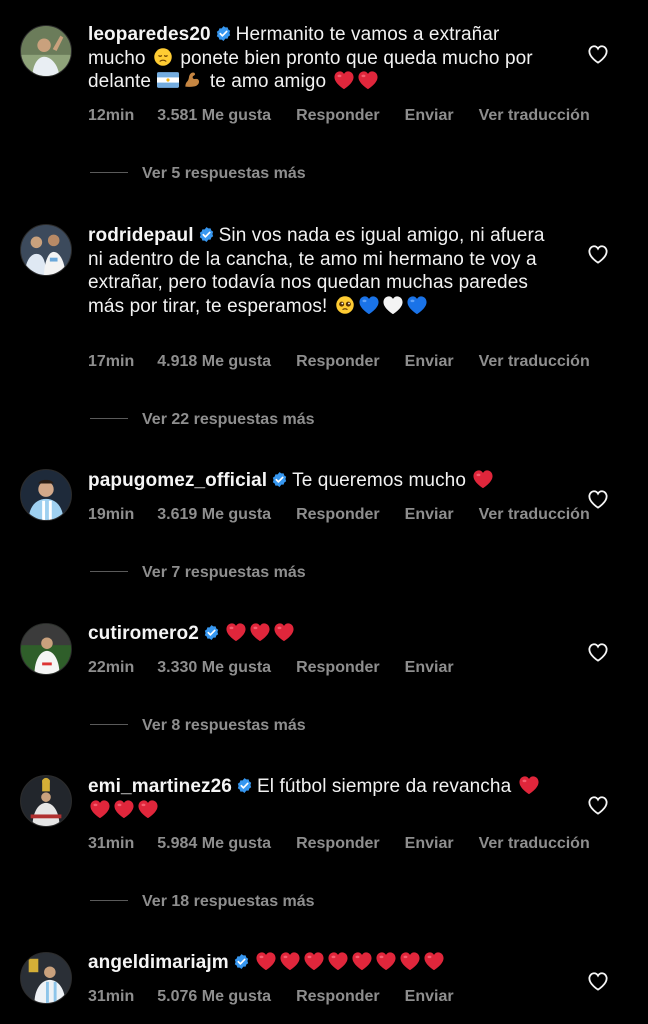 This screenshot has height=1024, width=648. Describe the element at coordinates (379, 480) in the screenshot. I see `comment-text: Te queremos mucho` at that location.